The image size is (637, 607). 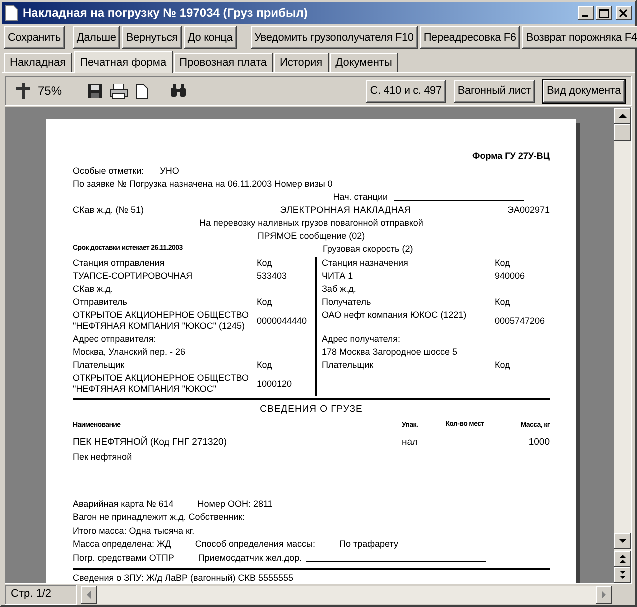 I want to click on toolbar-button: Возврат порожняка F4, so click(x=579, y=37).